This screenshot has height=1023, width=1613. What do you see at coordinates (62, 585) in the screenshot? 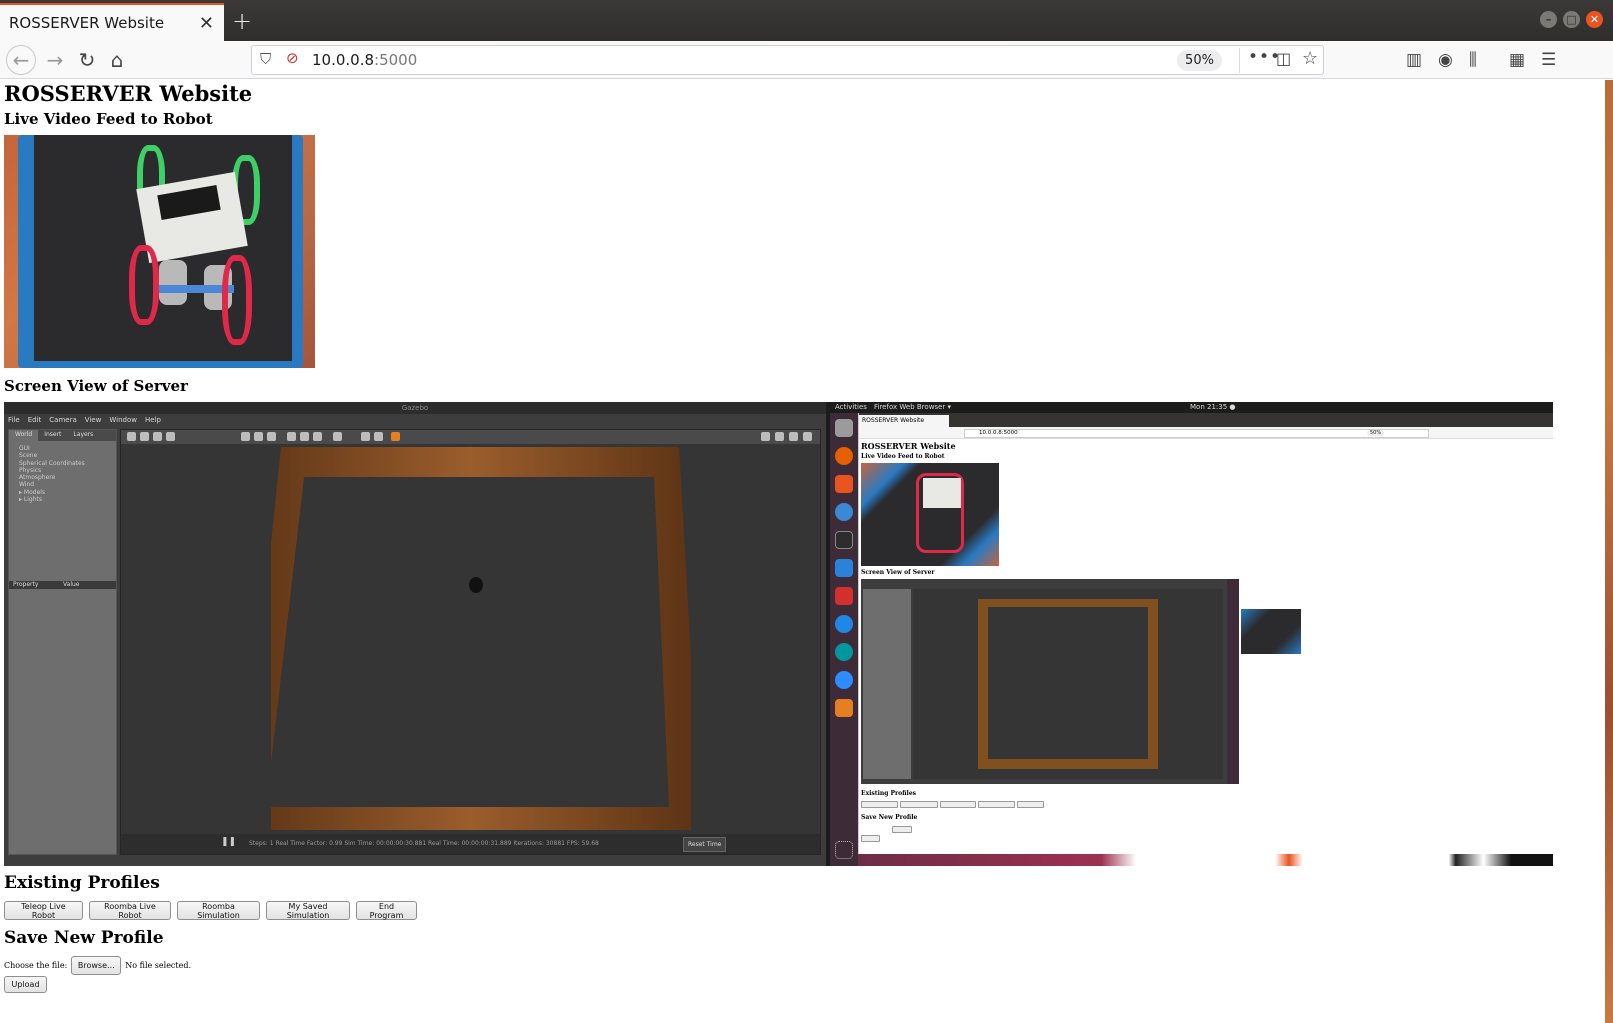
I see `gazebo-property-header: Property Value` at bounding box center [62, 585].